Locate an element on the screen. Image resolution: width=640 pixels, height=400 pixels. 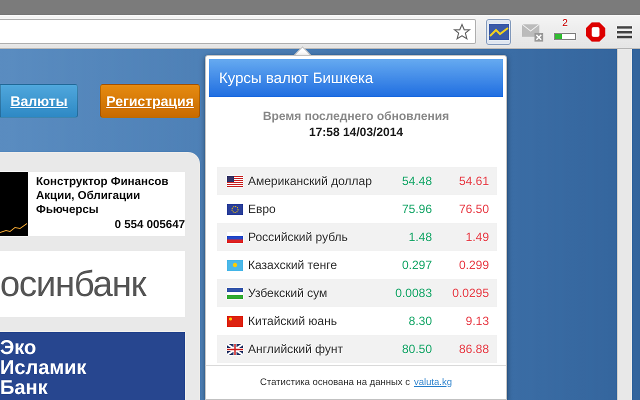
badge-count: 2 is located at coordinates (565, 23).